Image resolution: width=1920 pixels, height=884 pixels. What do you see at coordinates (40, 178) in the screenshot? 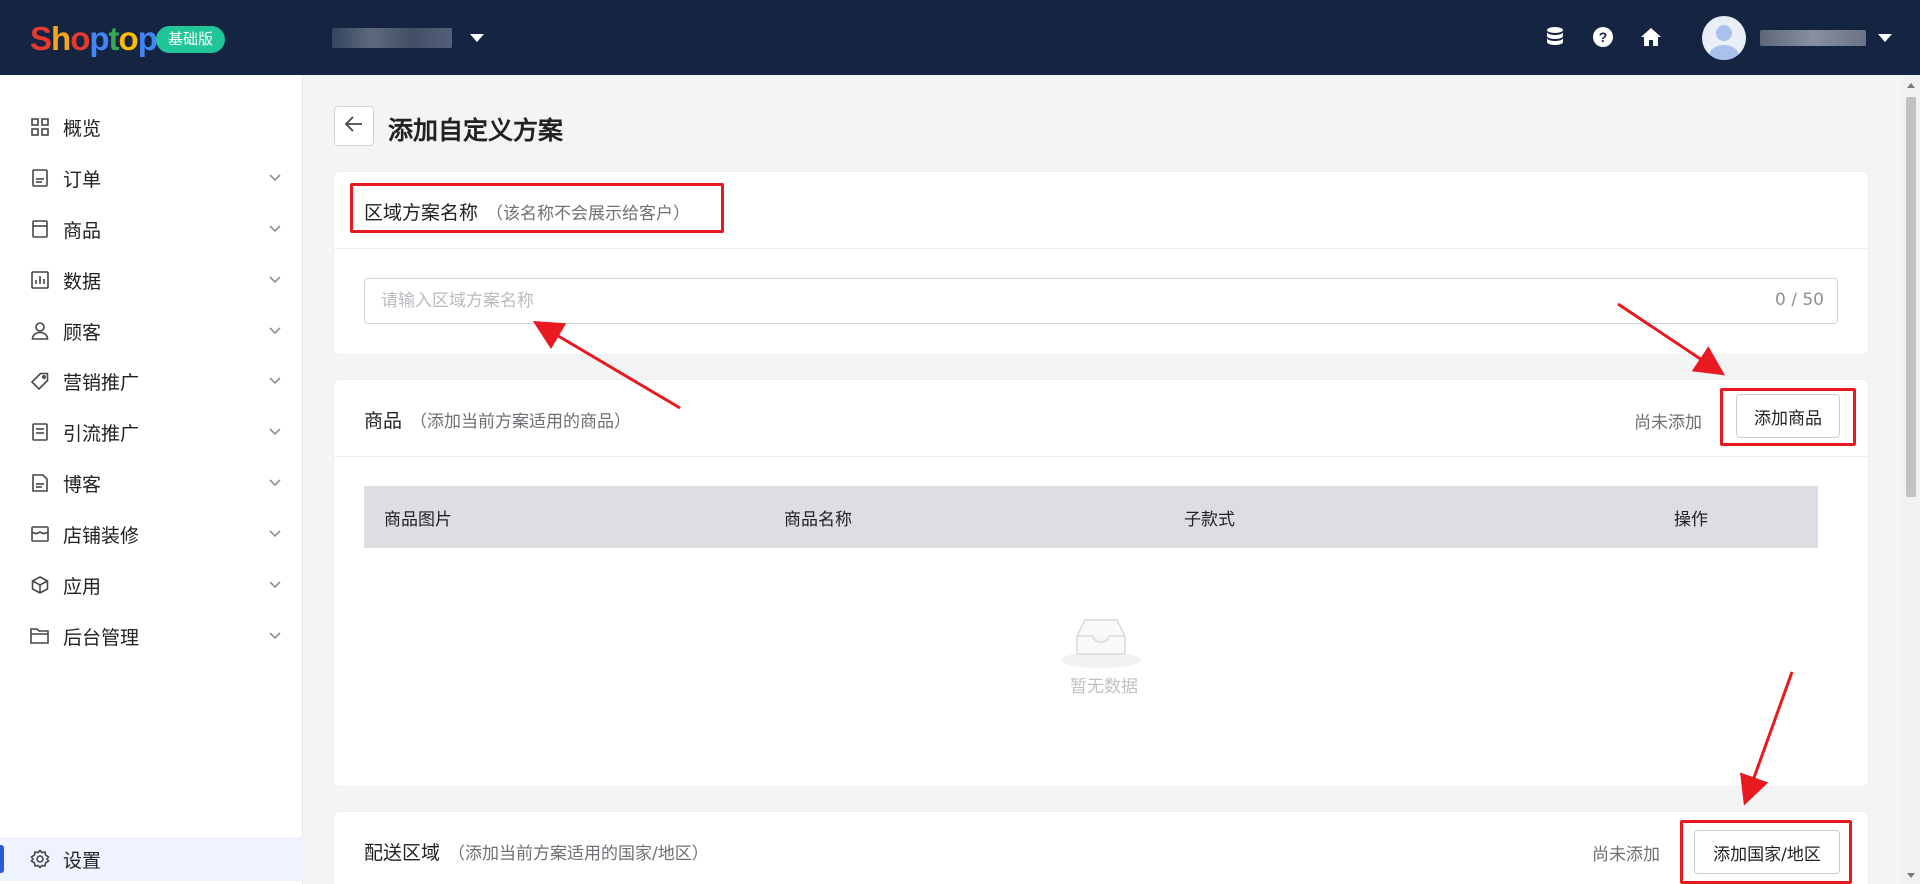
I see `order-doc-icon` at bounding box center [40, 178].